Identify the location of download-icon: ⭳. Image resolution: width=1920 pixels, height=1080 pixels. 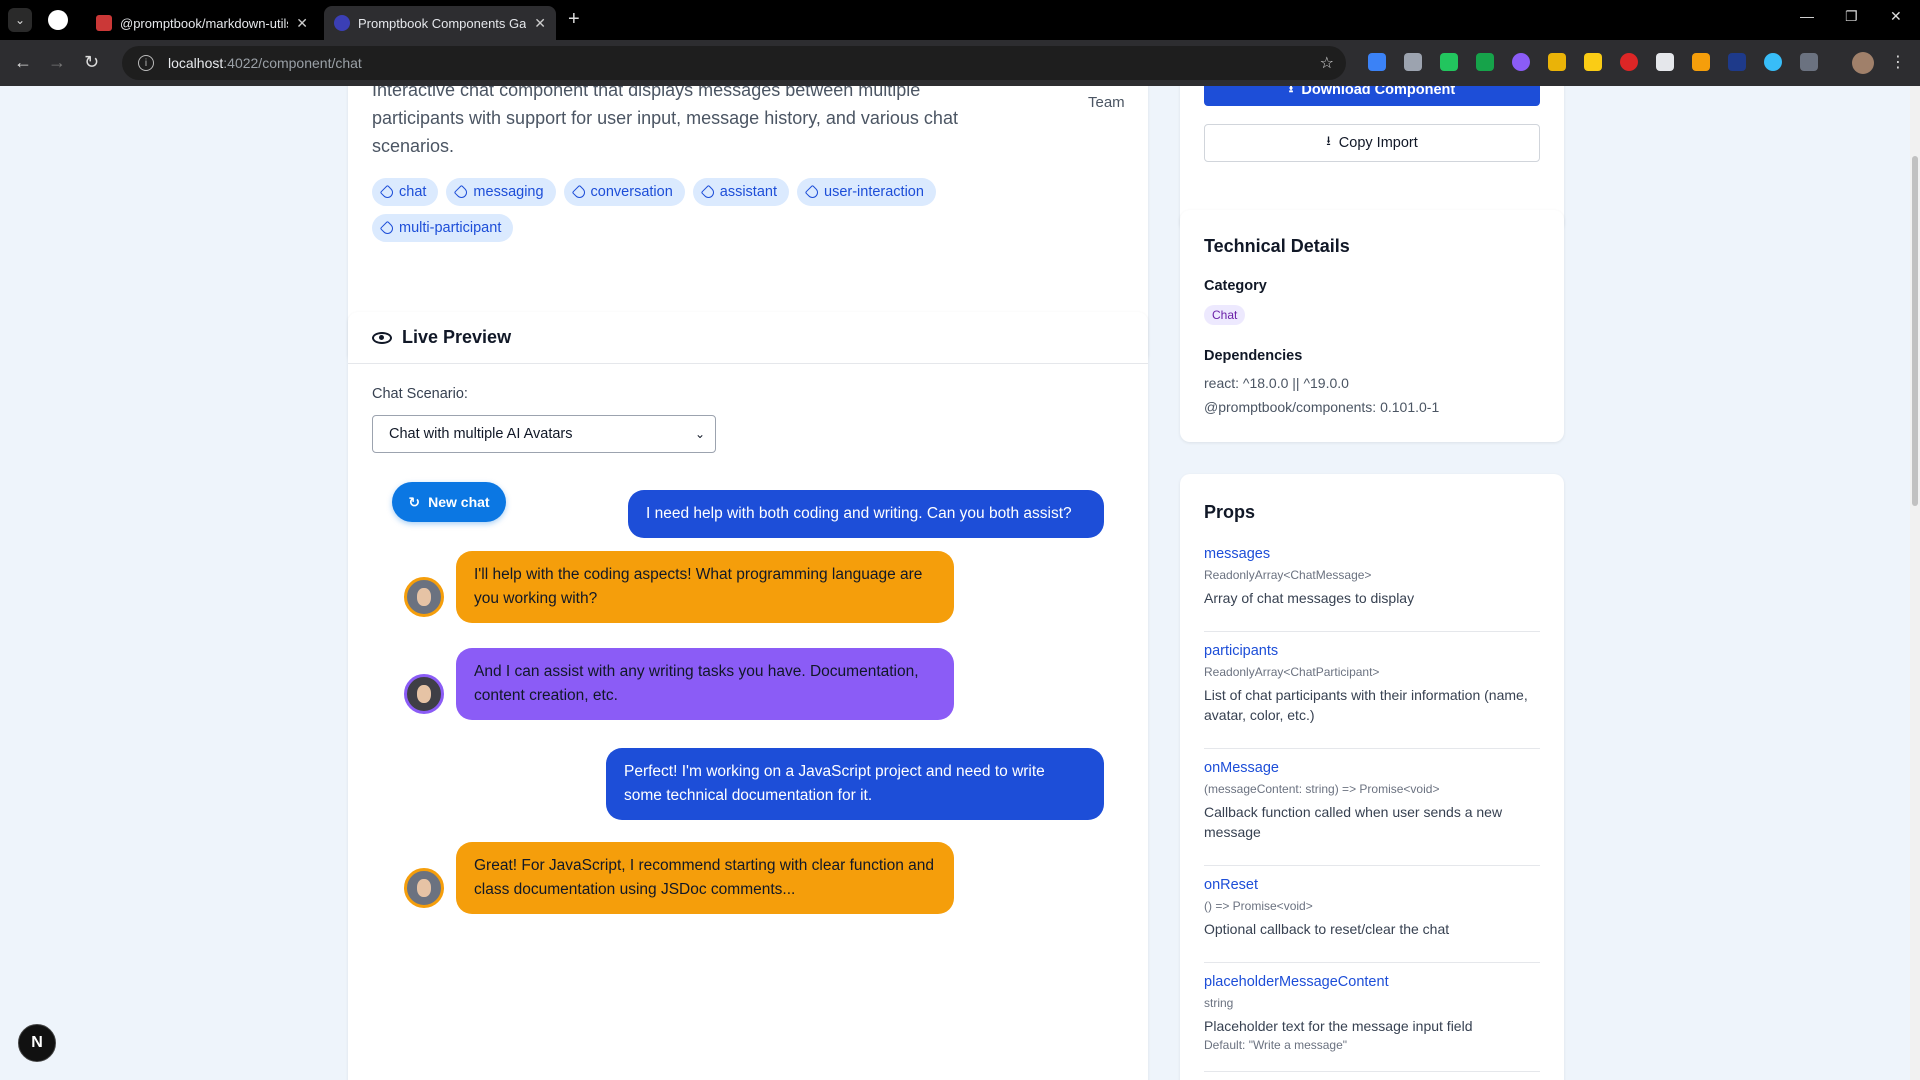
(1291, 90).